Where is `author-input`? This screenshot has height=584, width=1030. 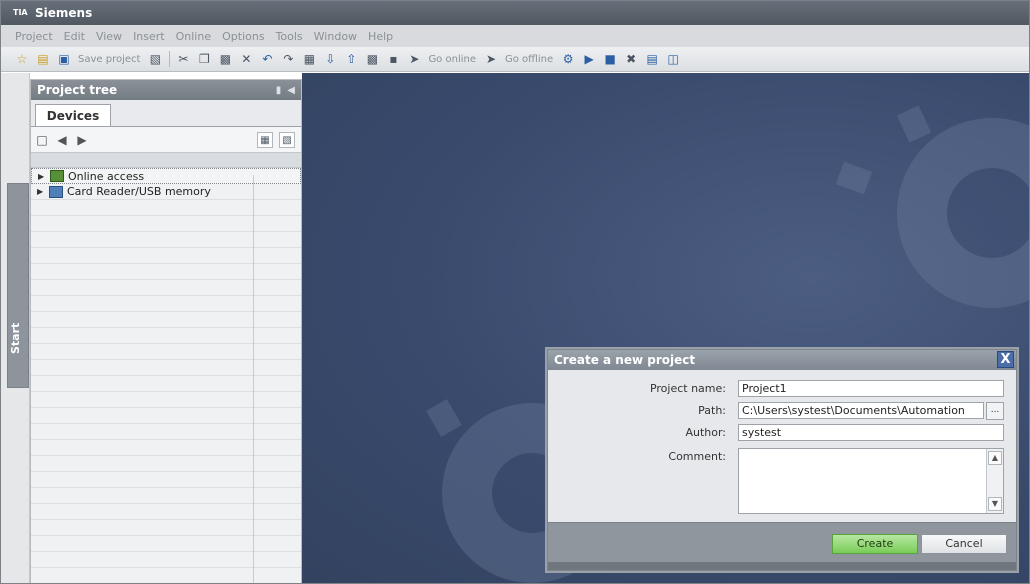 author-input is located at coordinates (871, 432).